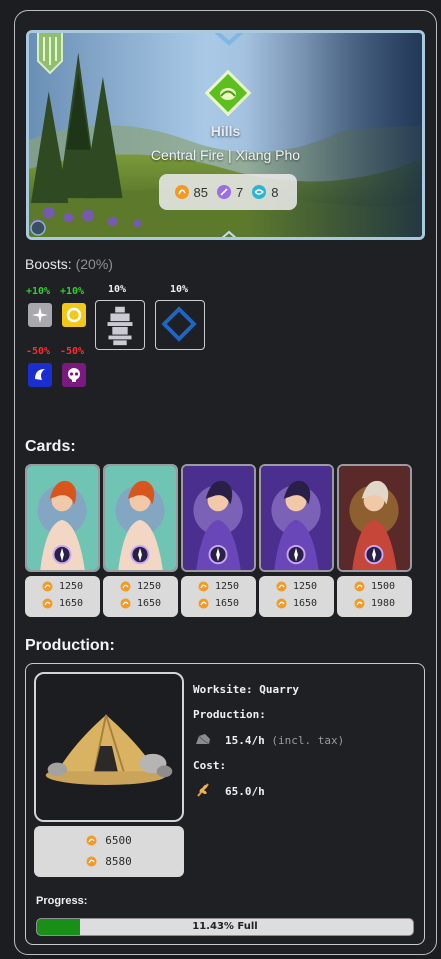 This screenshot has width=441, height=959. What do you see at coordinates (229, 714) in the screenshot?
I see `production-label: Production:` at bounding box center [229, 714].